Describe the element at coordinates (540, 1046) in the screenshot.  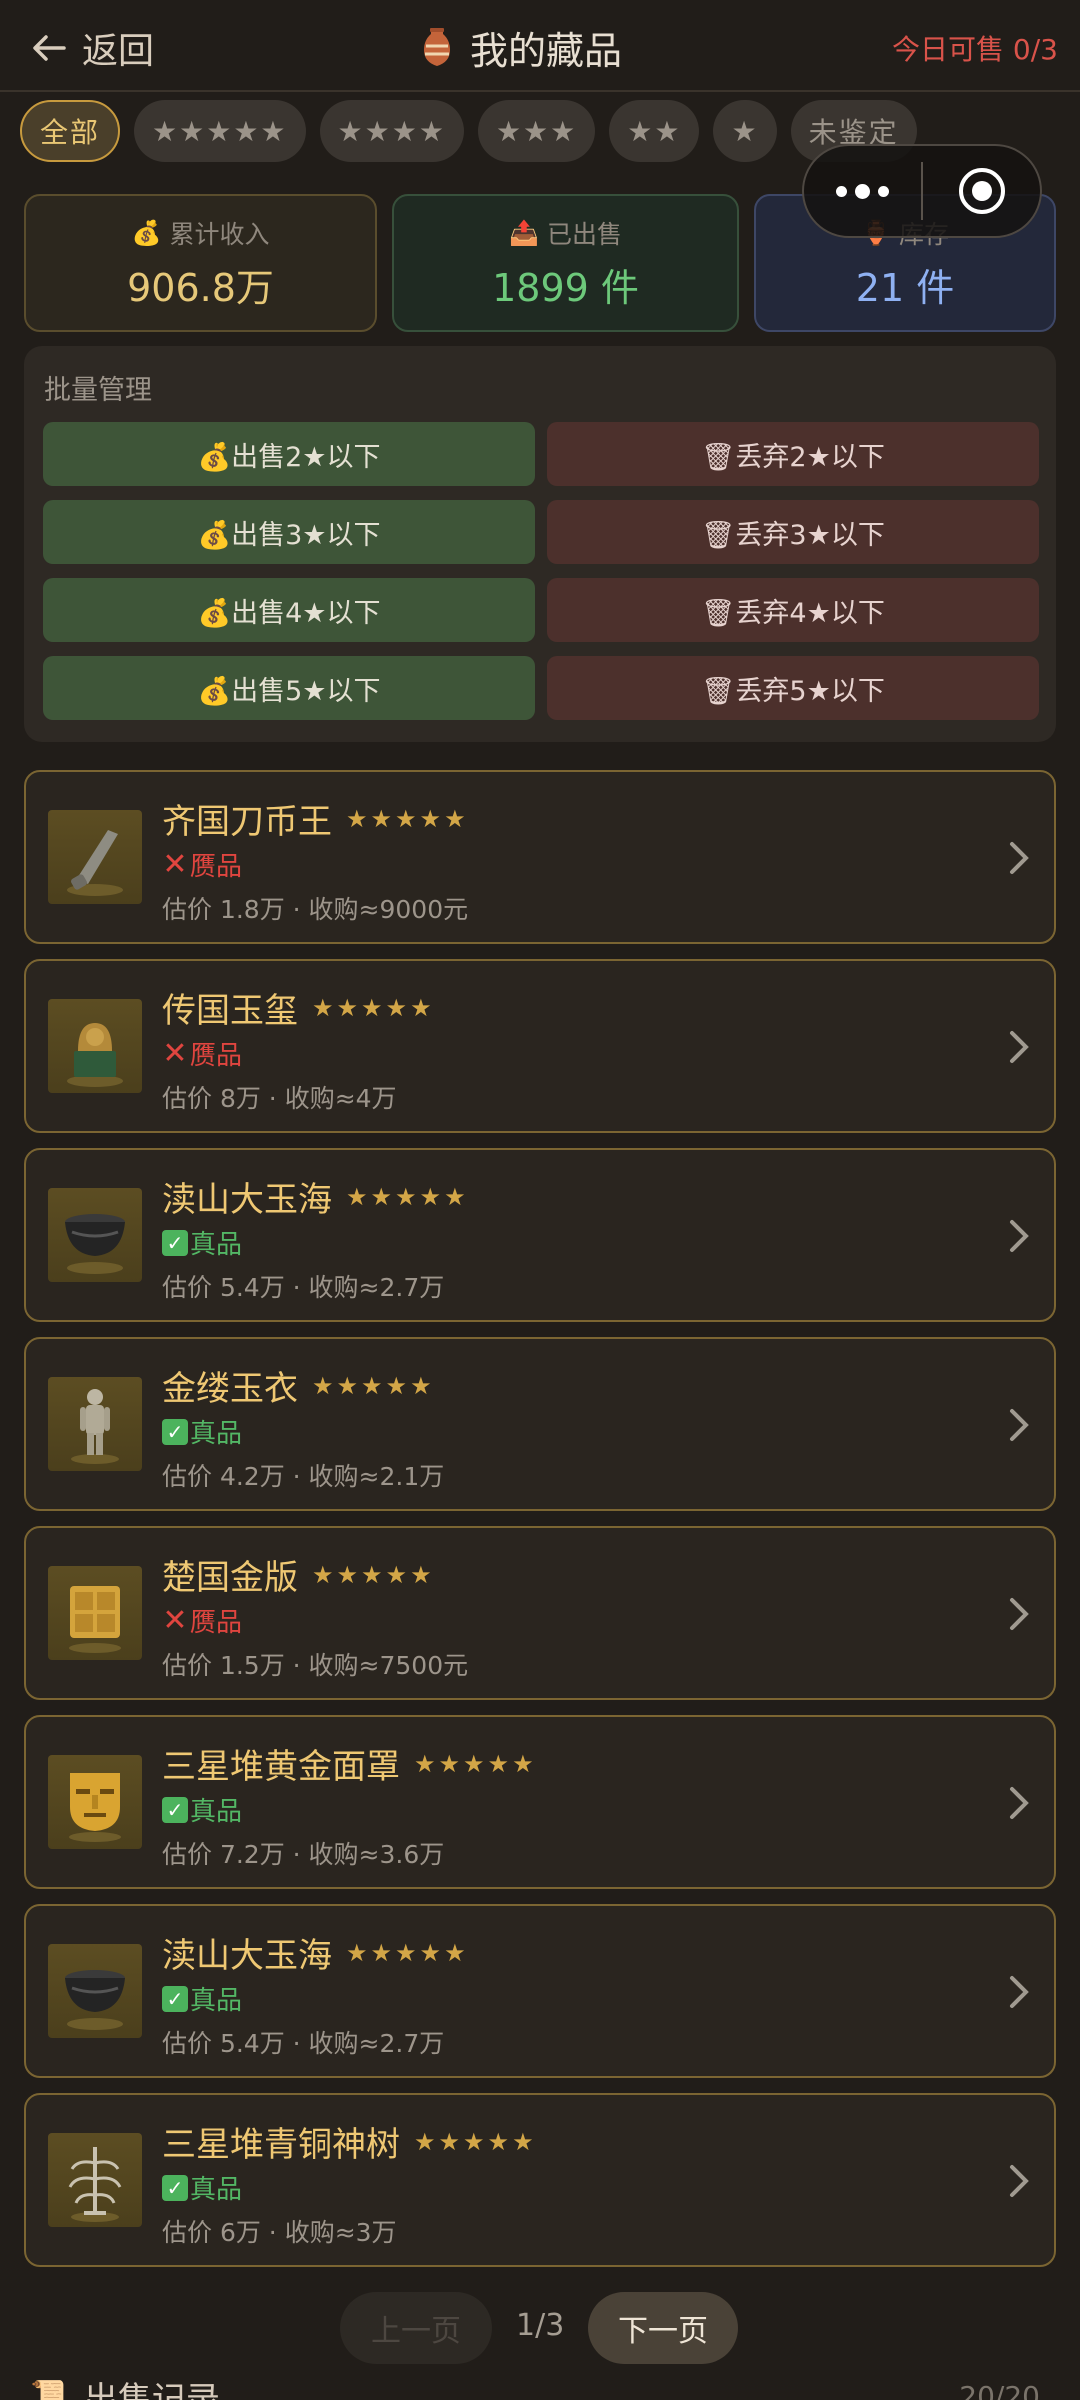
I see `collection-item-card: 传国玉玺 ★★★★★ ✕ 赝品 估价 8万 · 收购≈4万` at that location.